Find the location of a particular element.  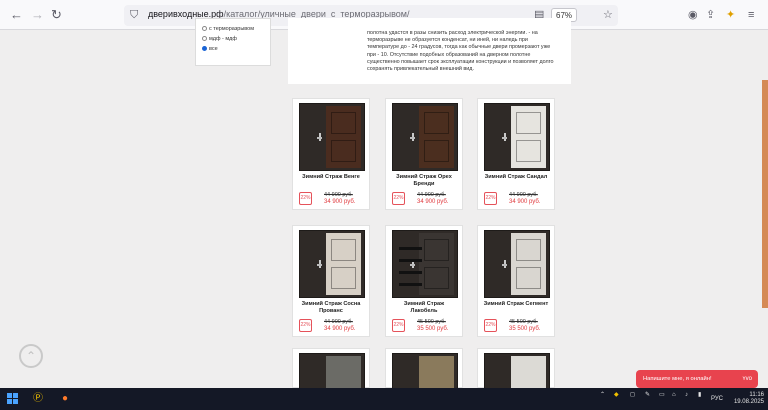

reload-button: ↻ is located at coordinates (56, 15).